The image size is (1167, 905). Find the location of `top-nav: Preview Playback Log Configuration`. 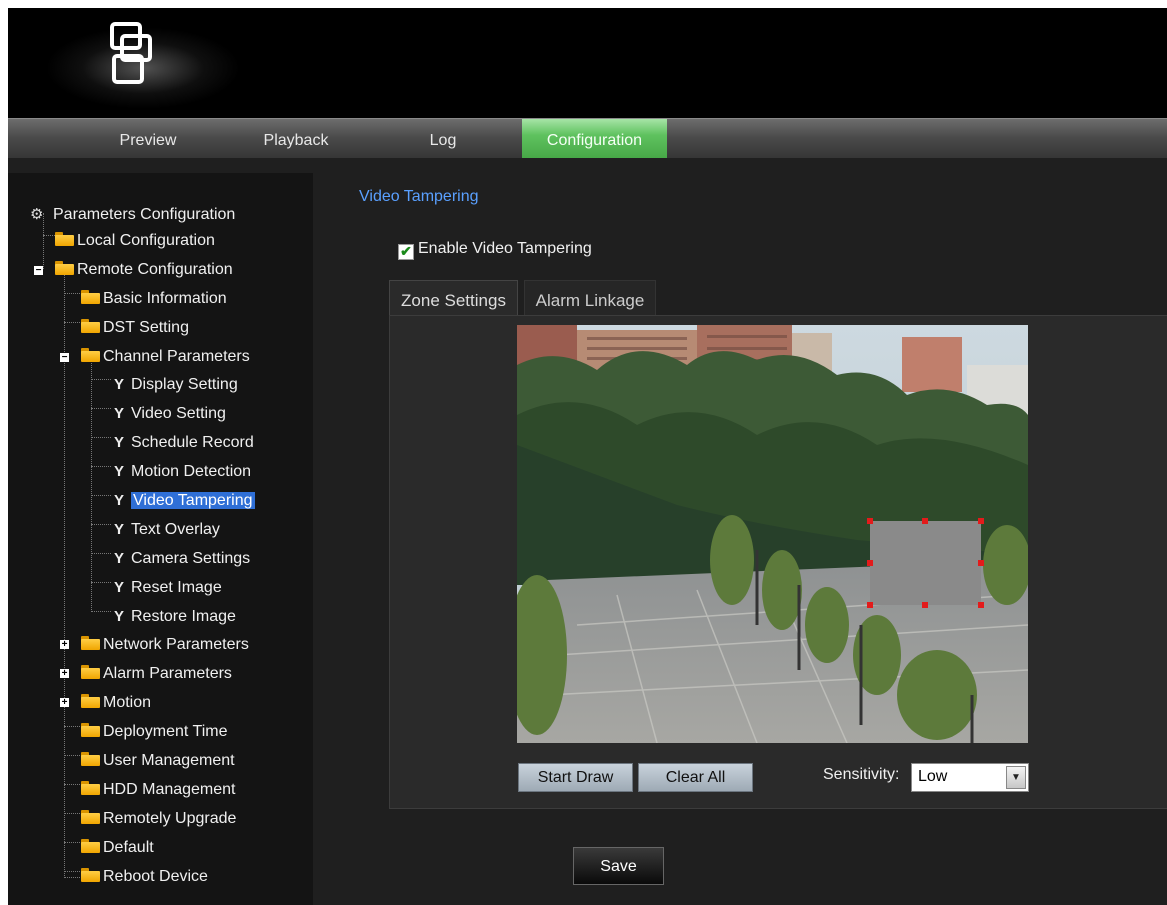

top-nav: Preview Playback Log Configuration is located at coordinates (587, 138).